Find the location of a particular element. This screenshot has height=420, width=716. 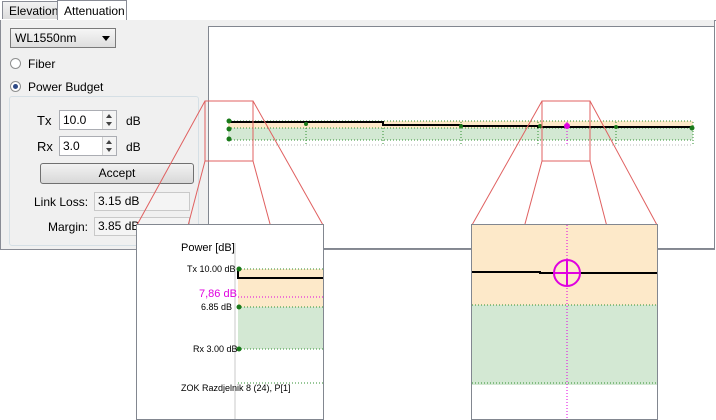

zoom-left-bottom-label: ZOK Razdjelnik 8 (24), P[1] is located at coordinates (236, 388).